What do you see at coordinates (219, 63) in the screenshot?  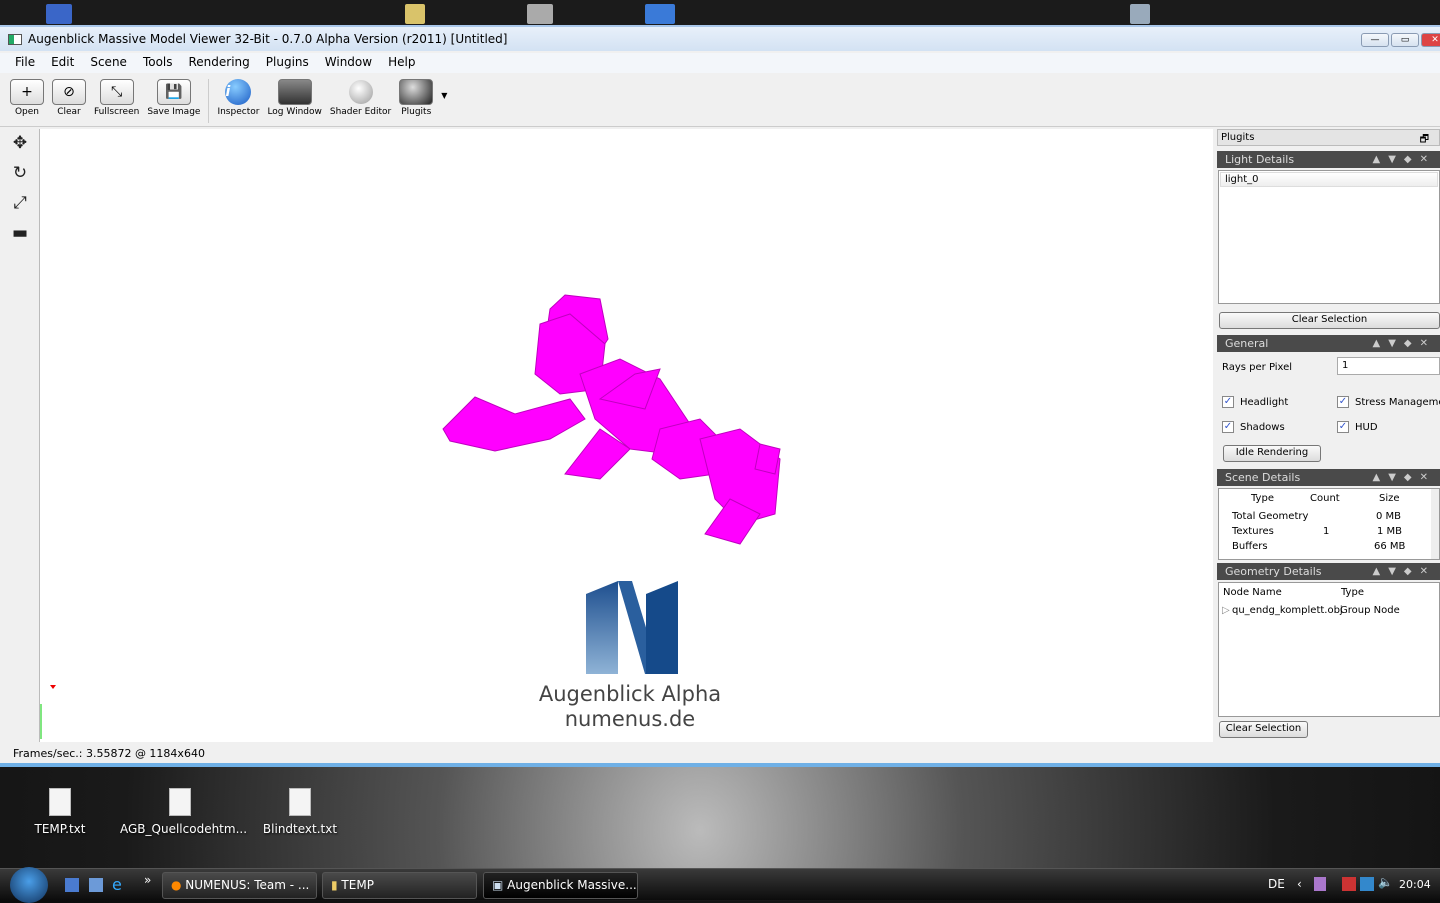 I see `menu-rendering: Rendering` at bounding box center [219, 63].